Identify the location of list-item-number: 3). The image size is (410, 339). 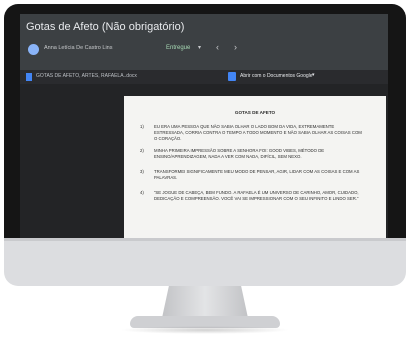
(142, 171).